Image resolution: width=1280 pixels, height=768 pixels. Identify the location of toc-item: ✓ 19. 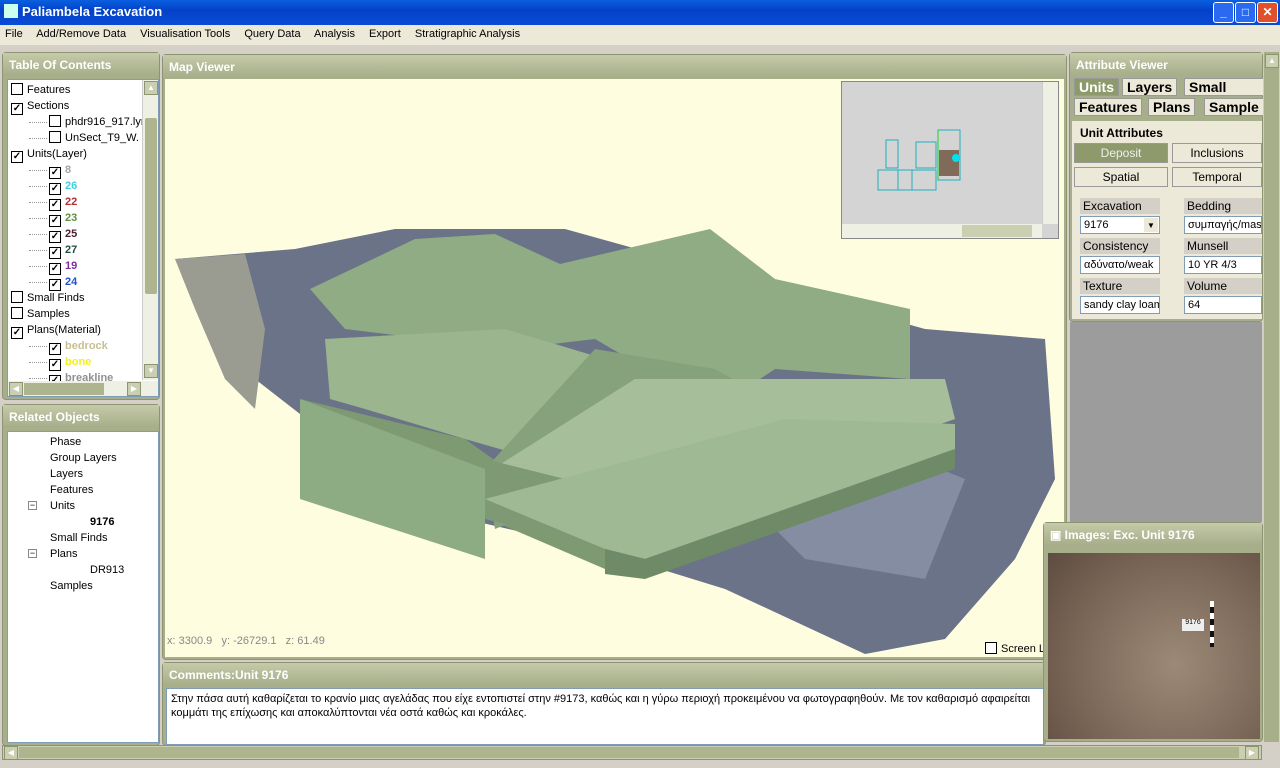
(84, 266).